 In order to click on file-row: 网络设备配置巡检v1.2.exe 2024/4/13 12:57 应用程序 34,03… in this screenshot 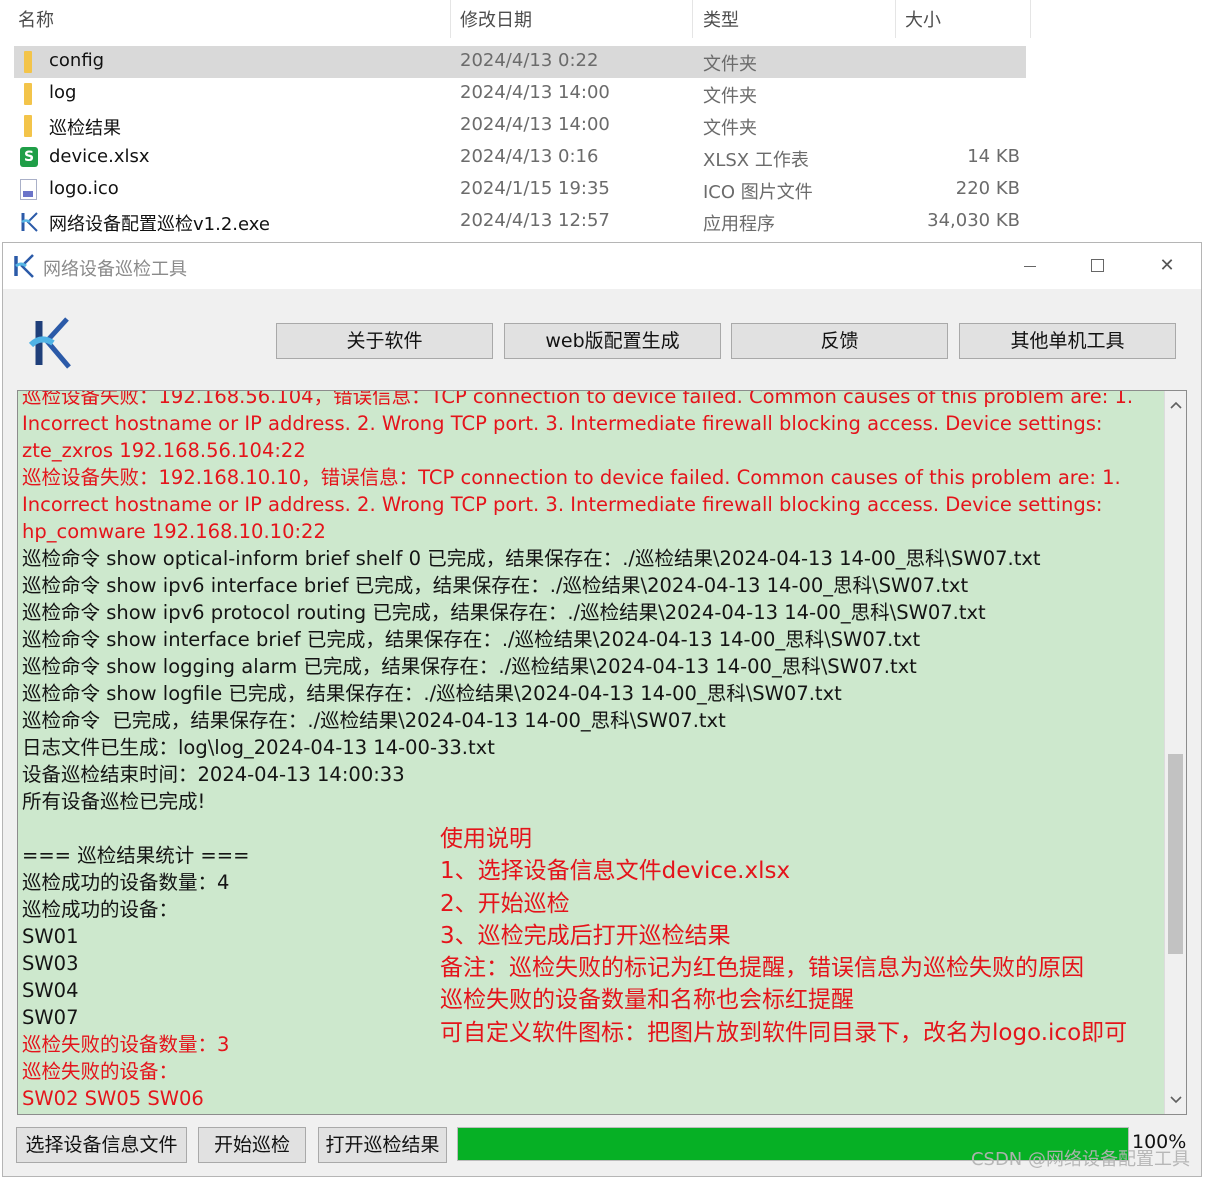, I will do `click(520, 222)`.